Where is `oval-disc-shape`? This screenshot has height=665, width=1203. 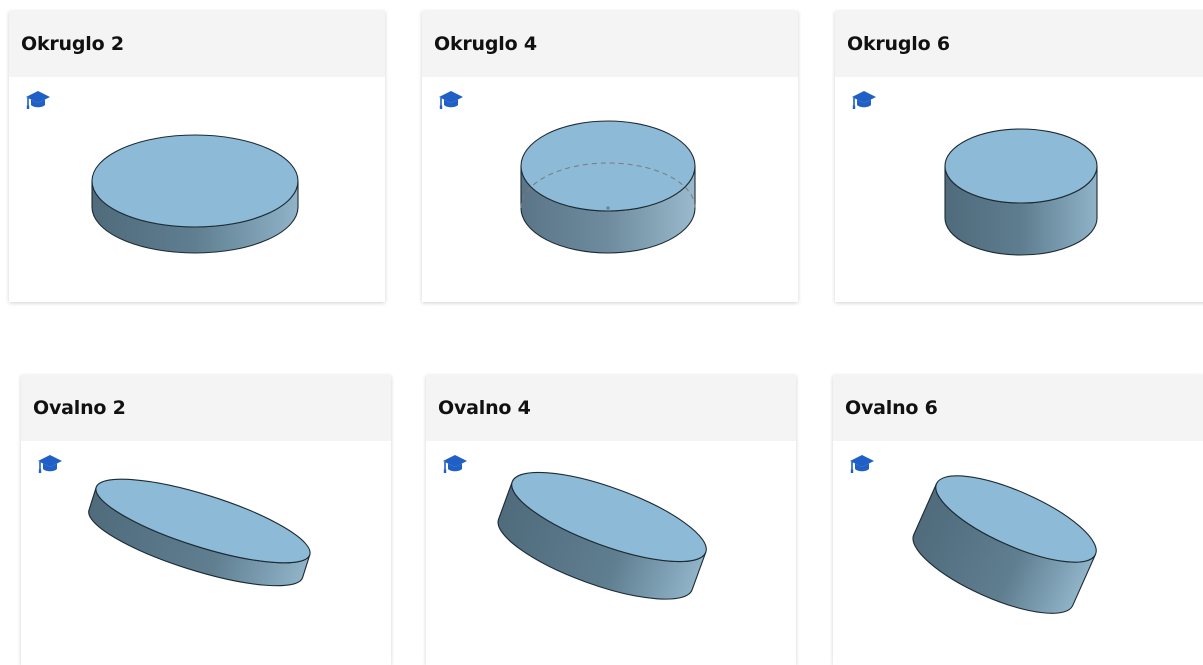
oval-disc-shape is located at coordinates (199, 532).